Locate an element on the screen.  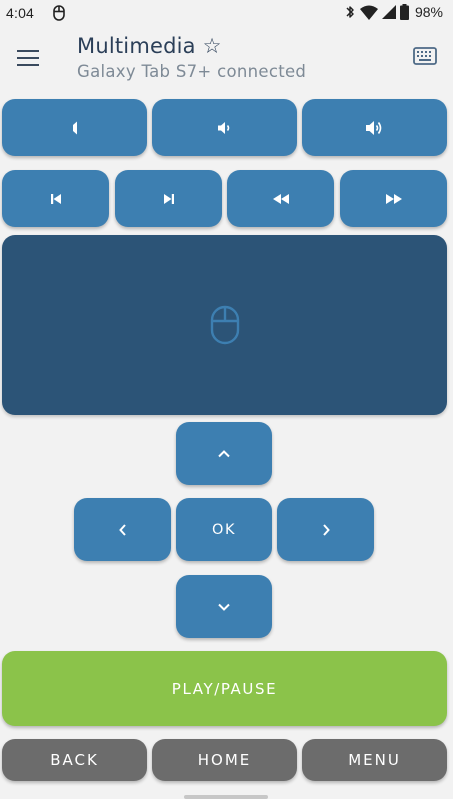
play-pause-label: PLAY/PAUSE is located at coordinates (224, 688).